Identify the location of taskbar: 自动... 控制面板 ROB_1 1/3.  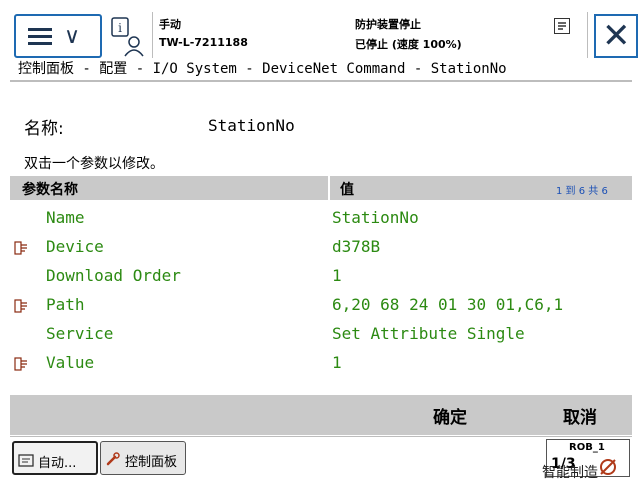
(321, 457).